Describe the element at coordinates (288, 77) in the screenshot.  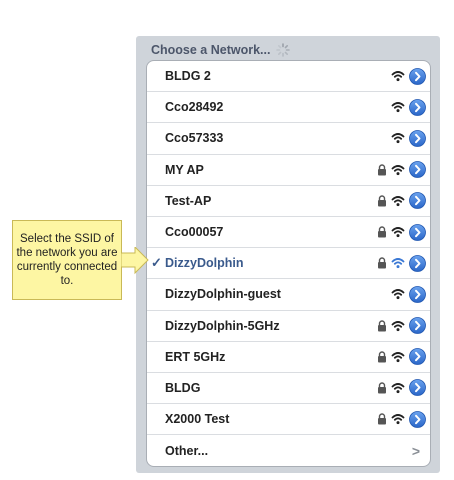
I see `network-row: BLDG 2` at that location.